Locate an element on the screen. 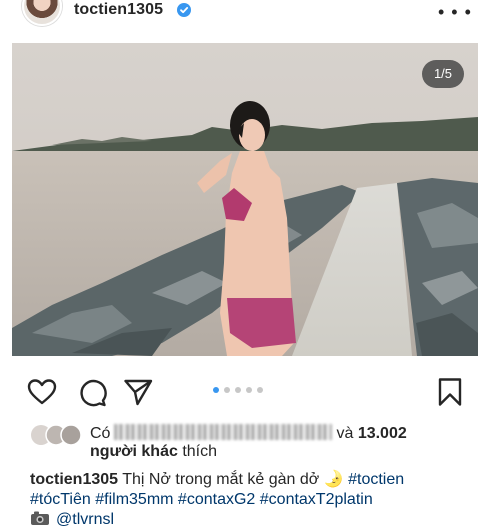 The height and width of the screenshot is (529, 480). caption-text: Thị Nở trong mắt kẻ gàn dở 🌛 is located at coordinates (233, 479).